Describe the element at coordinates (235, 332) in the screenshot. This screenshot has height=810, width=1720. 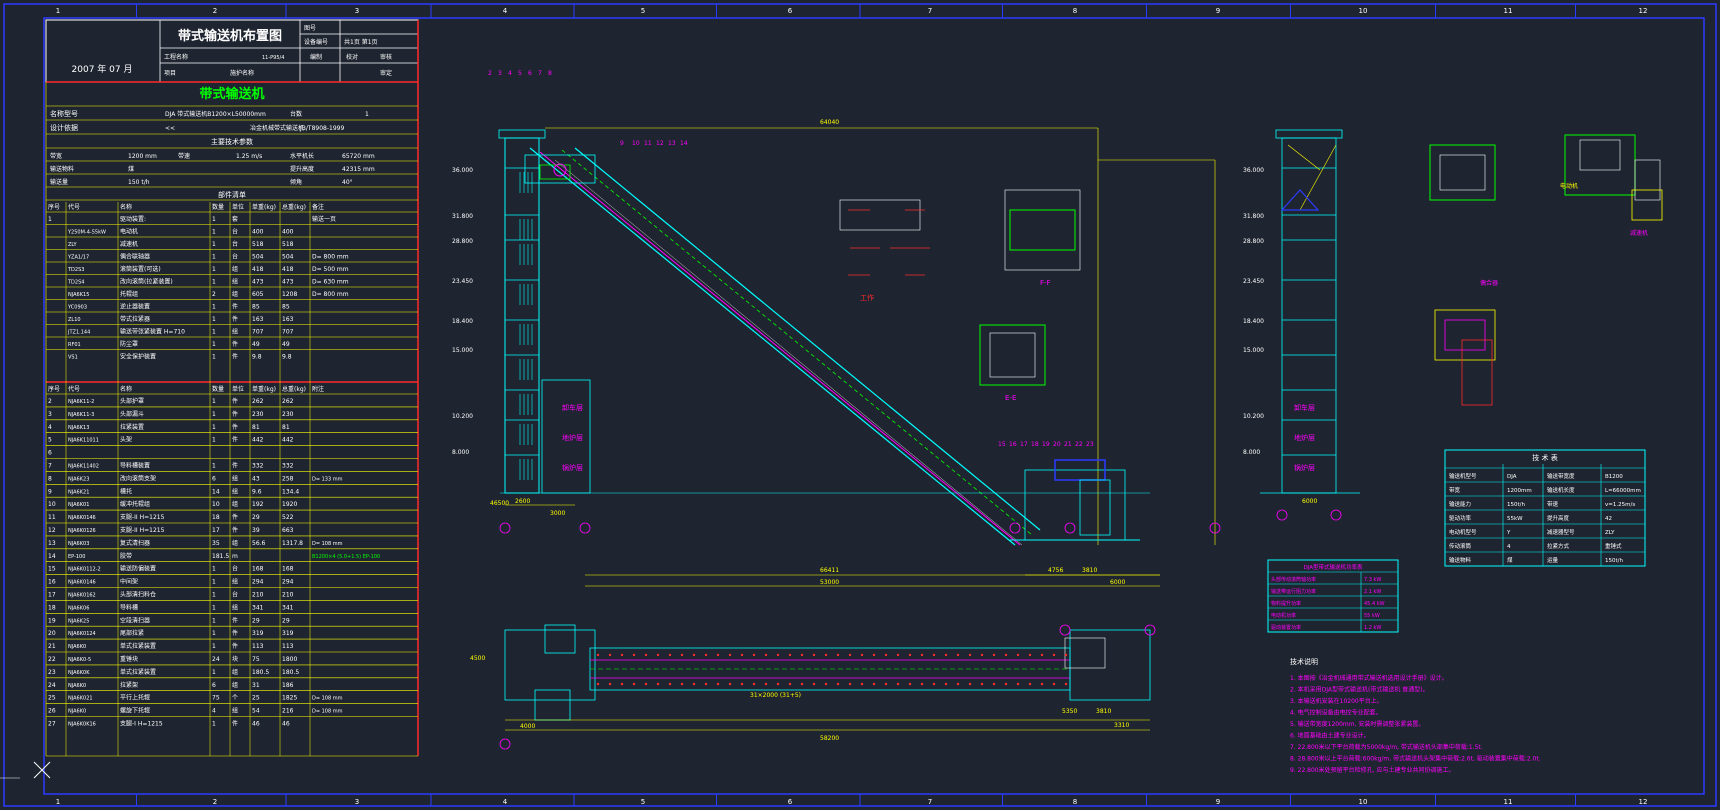
I see `parts-cell: 组` at that location.